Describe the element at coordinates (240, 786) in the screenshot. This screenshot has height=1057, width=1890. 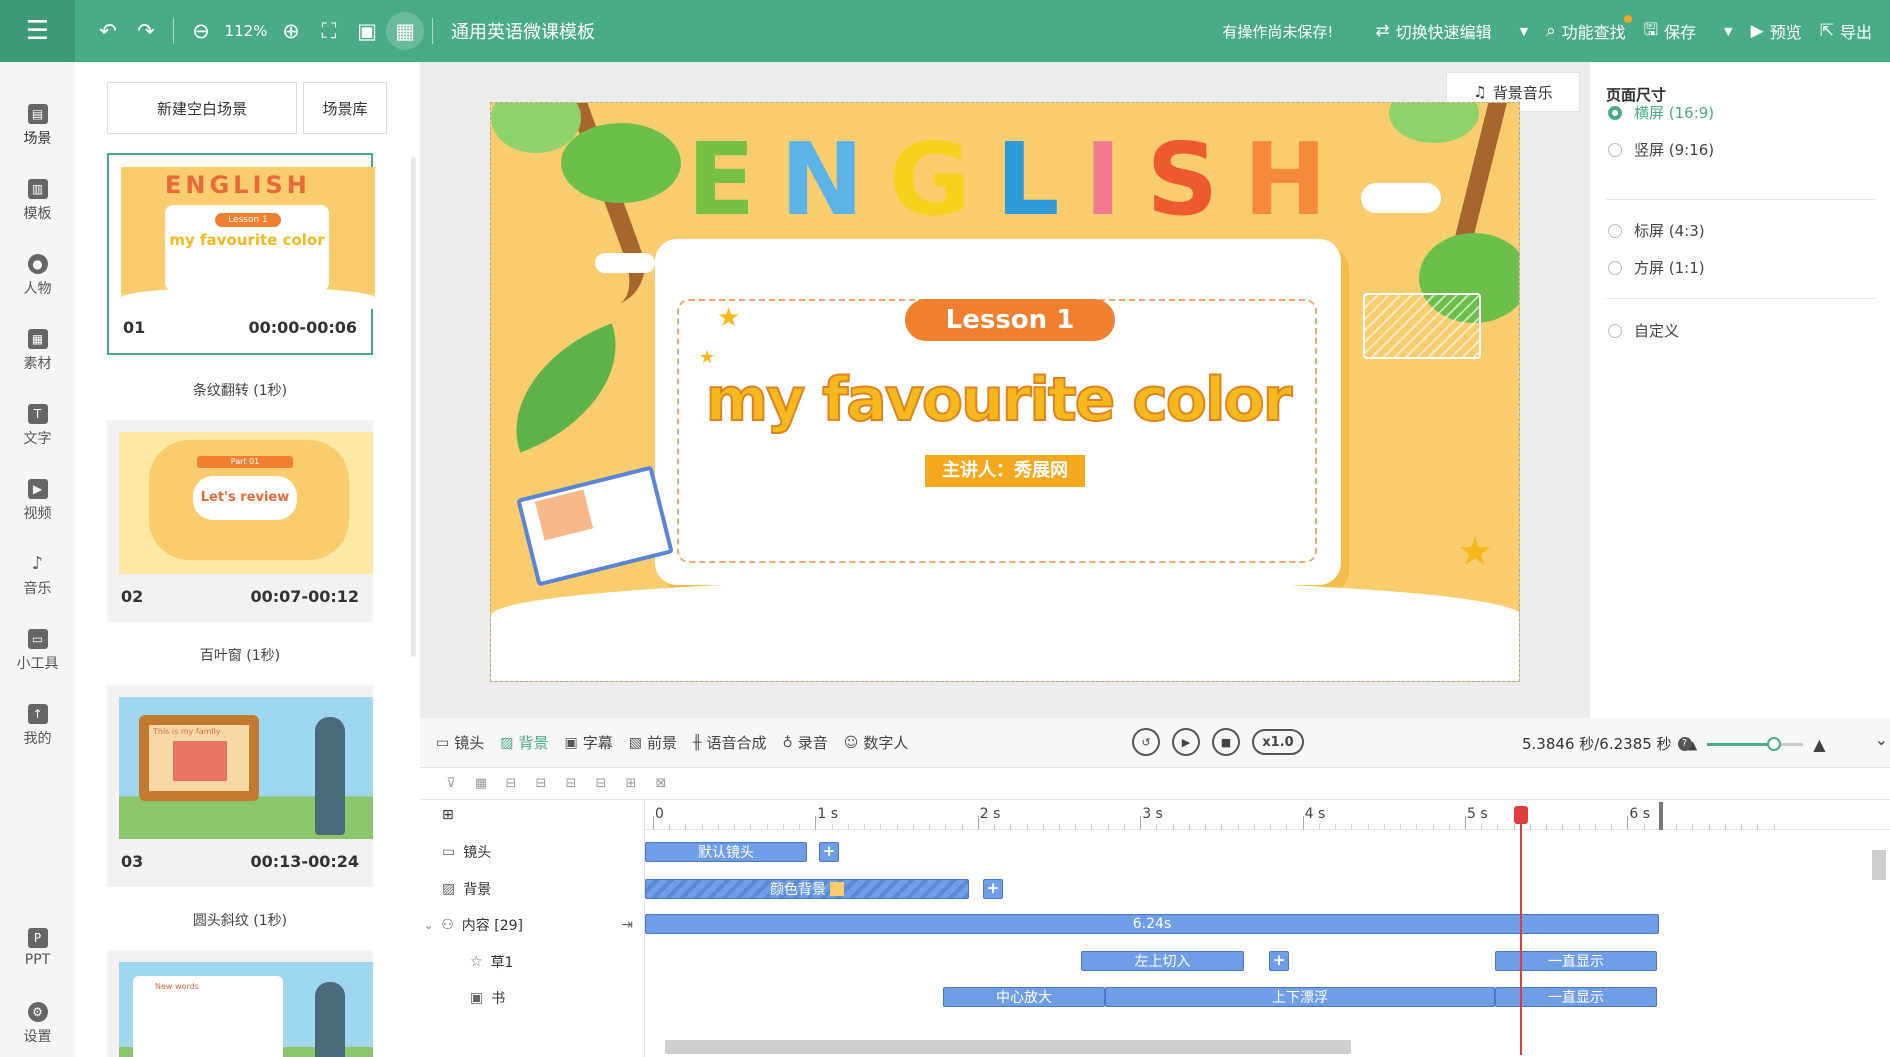
I see `scene-card-03: This is my family 03 00:13-00:24` at that location.